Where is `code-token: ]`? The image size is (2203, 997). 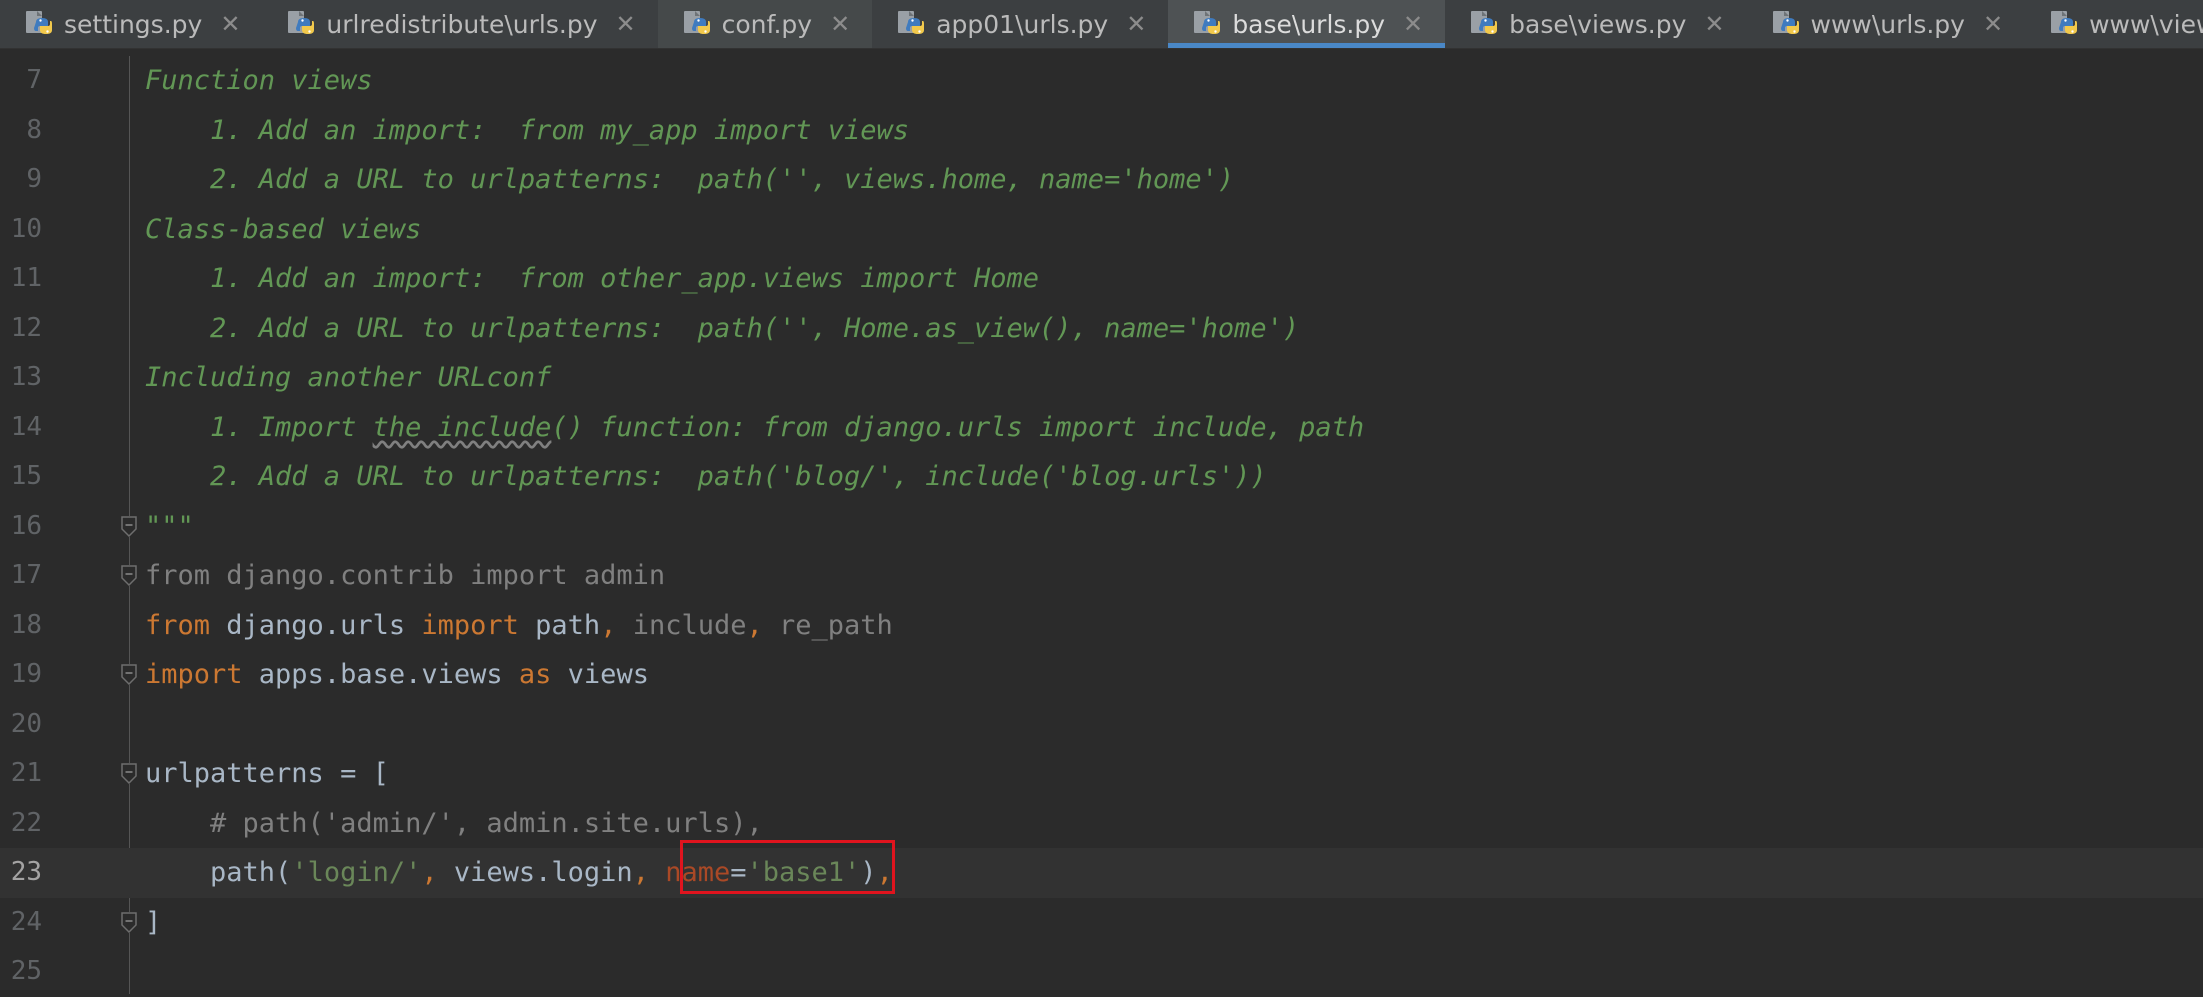
code-token: ] is located at coordinates (153, 922).